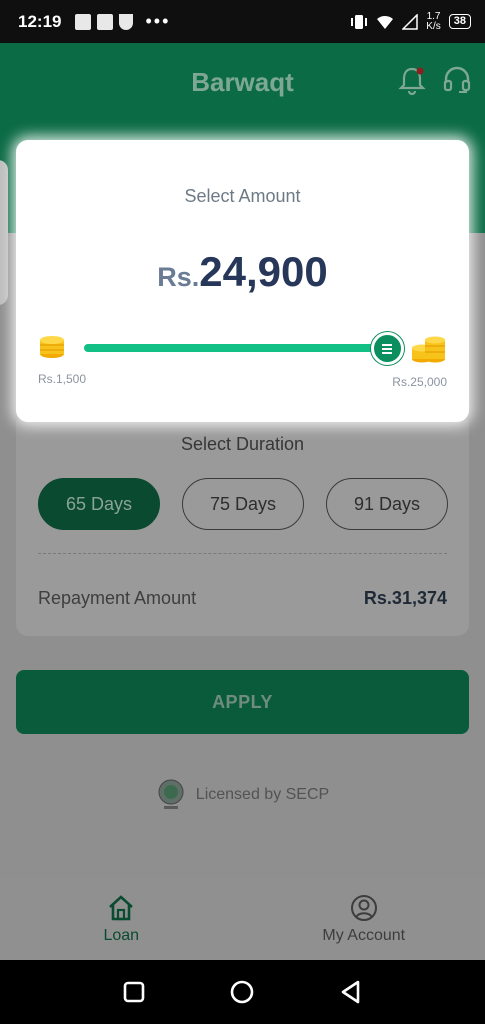 The height and width of the screenshot is (1024, 485). Describe the element at coordinates (242, 553) in the screenshot. I see `divider` at that location.